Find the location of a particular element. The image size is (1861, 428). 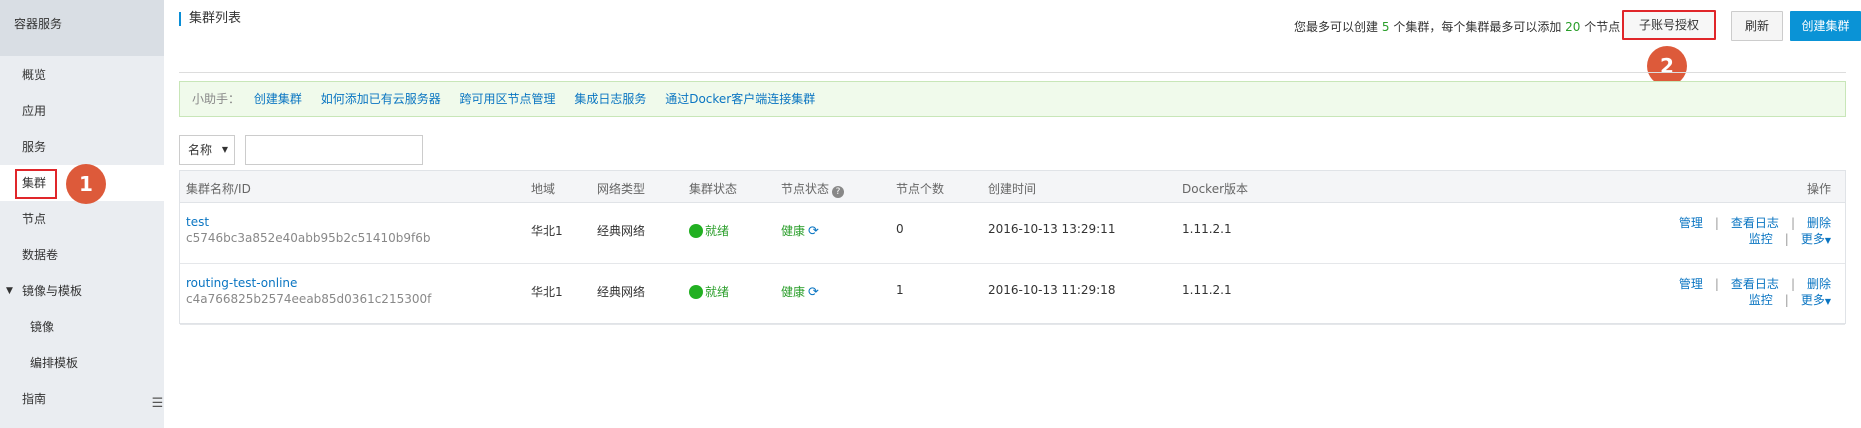

sidebar-item-images: 镜像 is located at coordinates (82, 327).